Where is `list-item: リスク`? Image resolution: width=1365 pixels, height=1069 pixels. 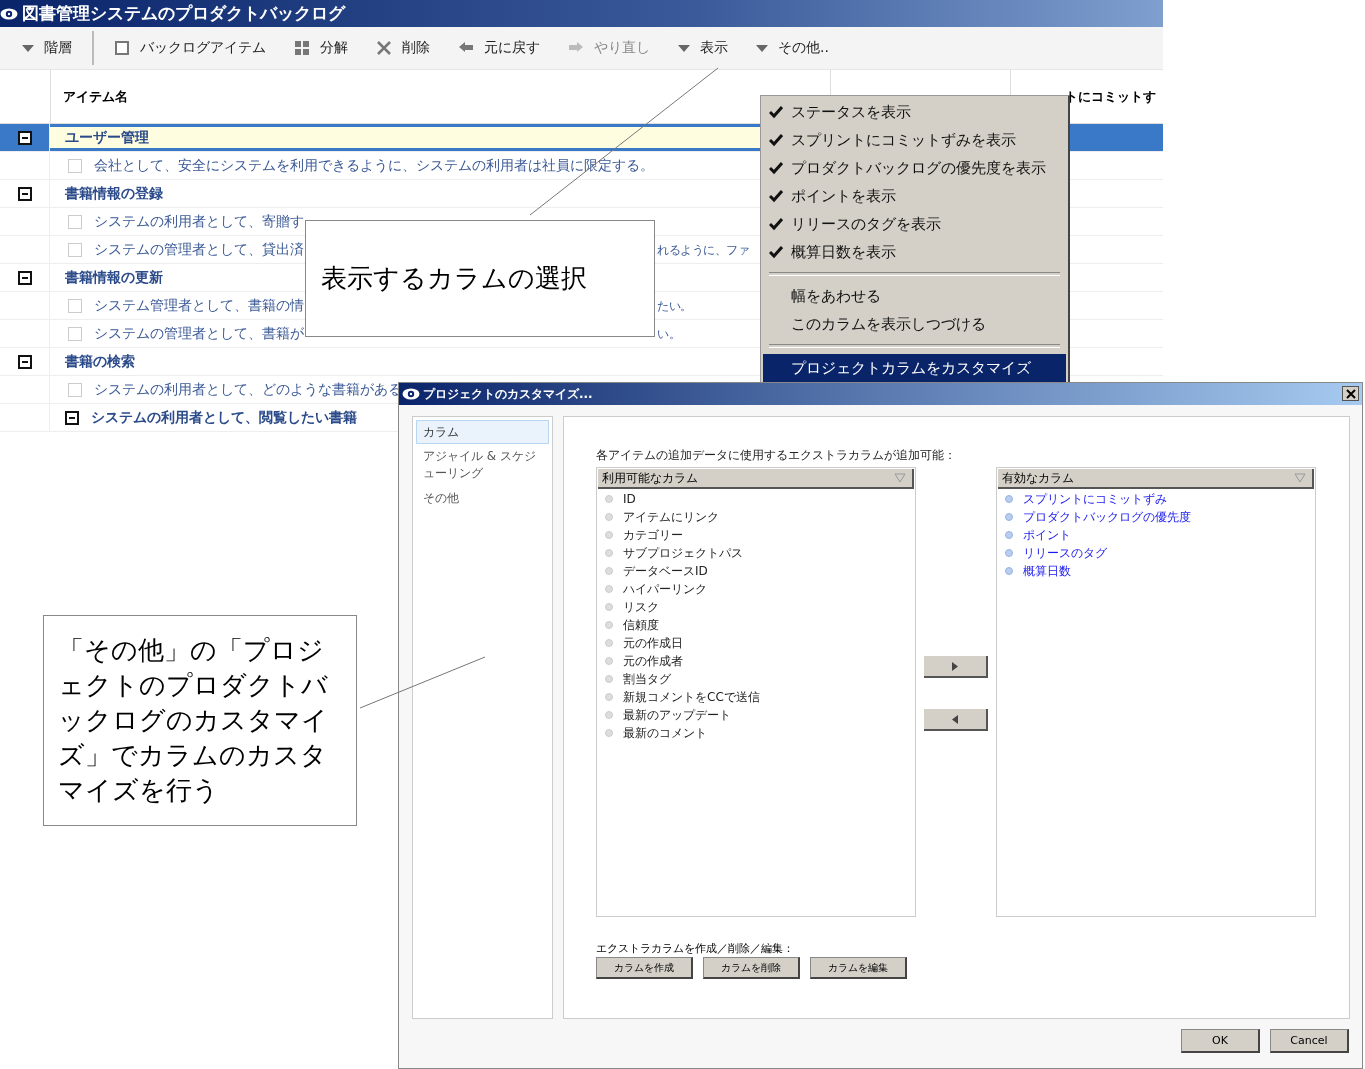 list-item: リスク is located at coordinates (641, 607).